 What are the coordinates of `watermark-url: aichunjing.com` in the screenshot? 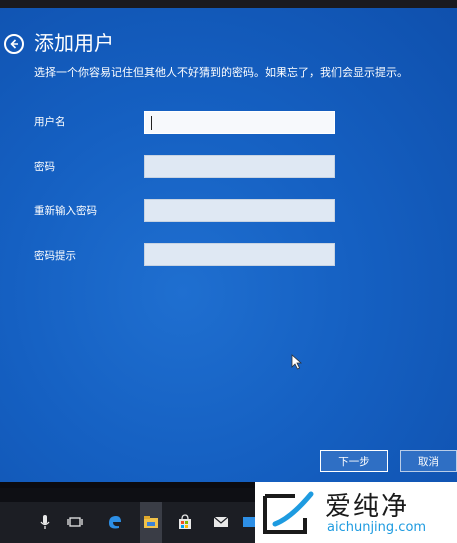 It's located at (377, 527).